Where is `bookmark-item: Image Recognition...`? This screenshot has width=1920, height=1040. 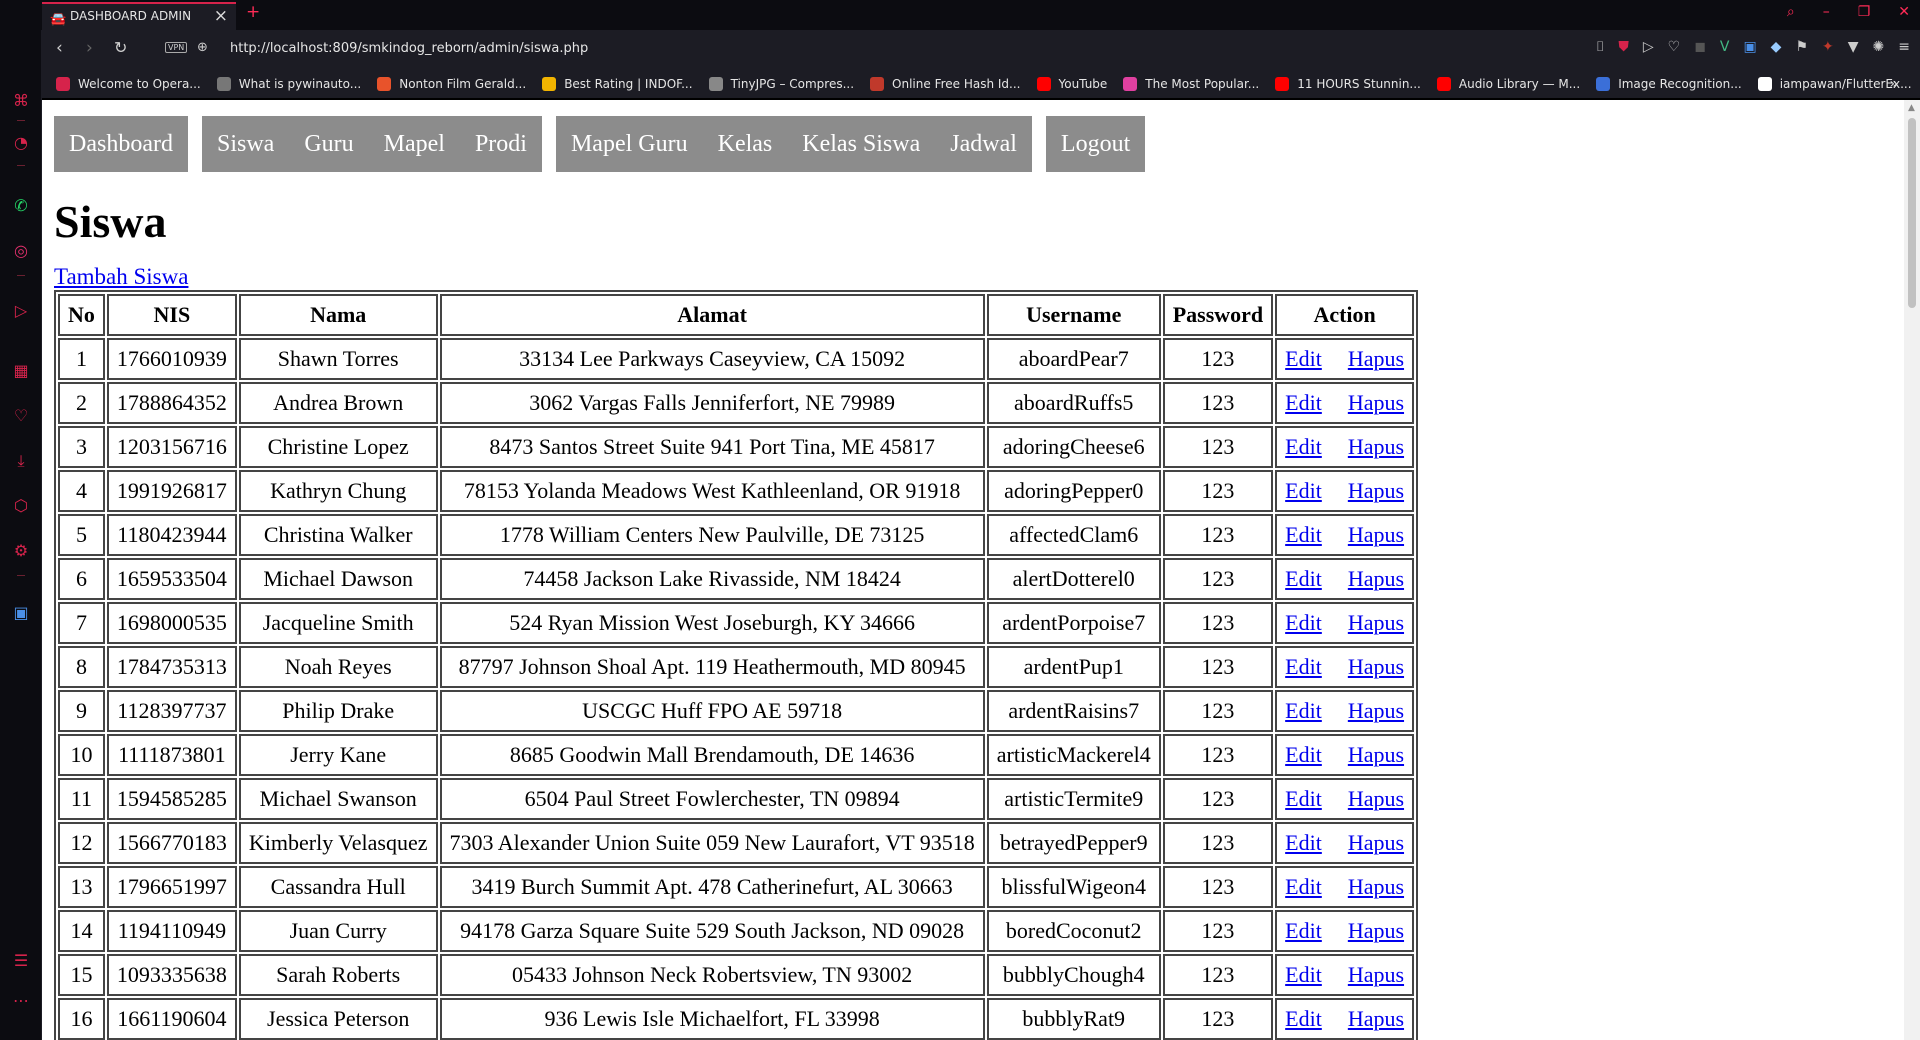
bookmark-item: Image Recognition... is located at coordinates (1669, 84).